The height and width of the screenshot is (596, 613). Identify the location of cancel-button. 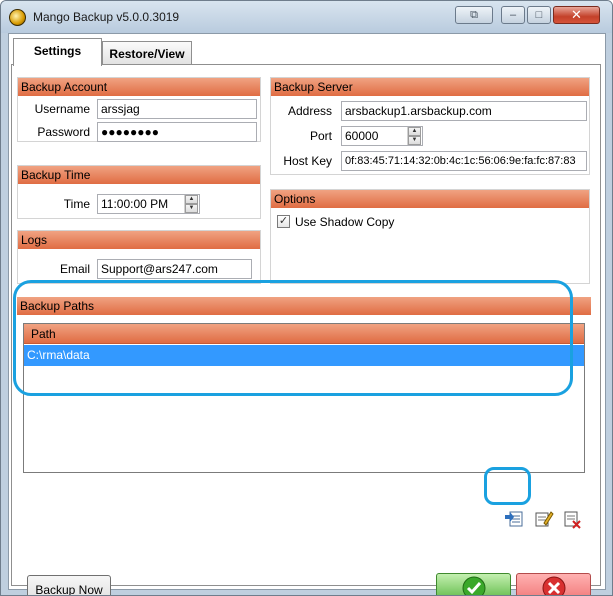
(553, 584).